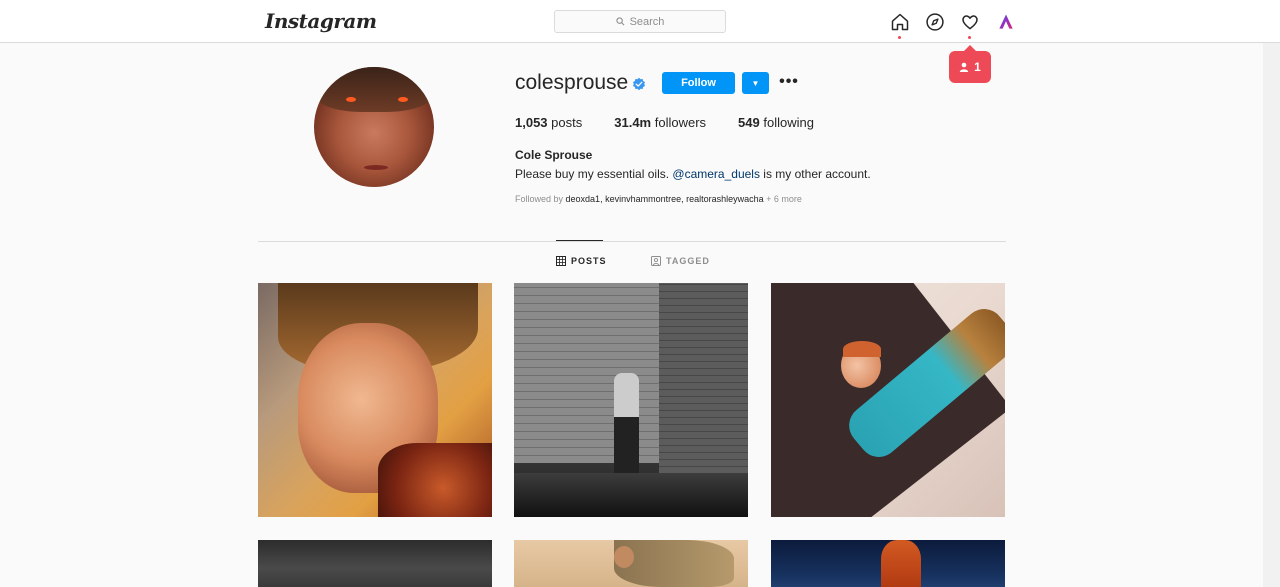  I want to click on follow-button: Follow, so click(698, 83).